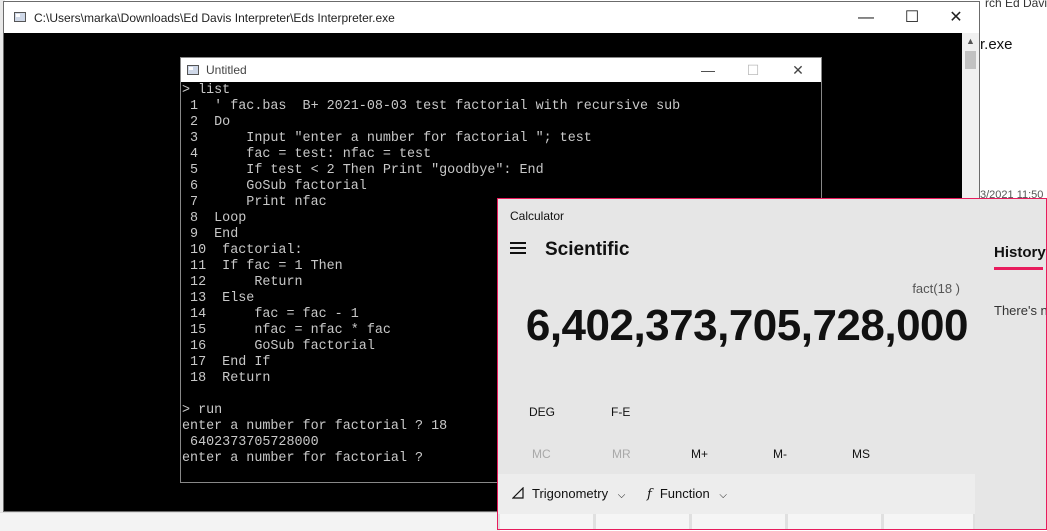 The width and height of the screenshot is (1047, 531). Describe the element at coordinates (684, 493) in the screenshot. I see `function-label: Function` at that location.